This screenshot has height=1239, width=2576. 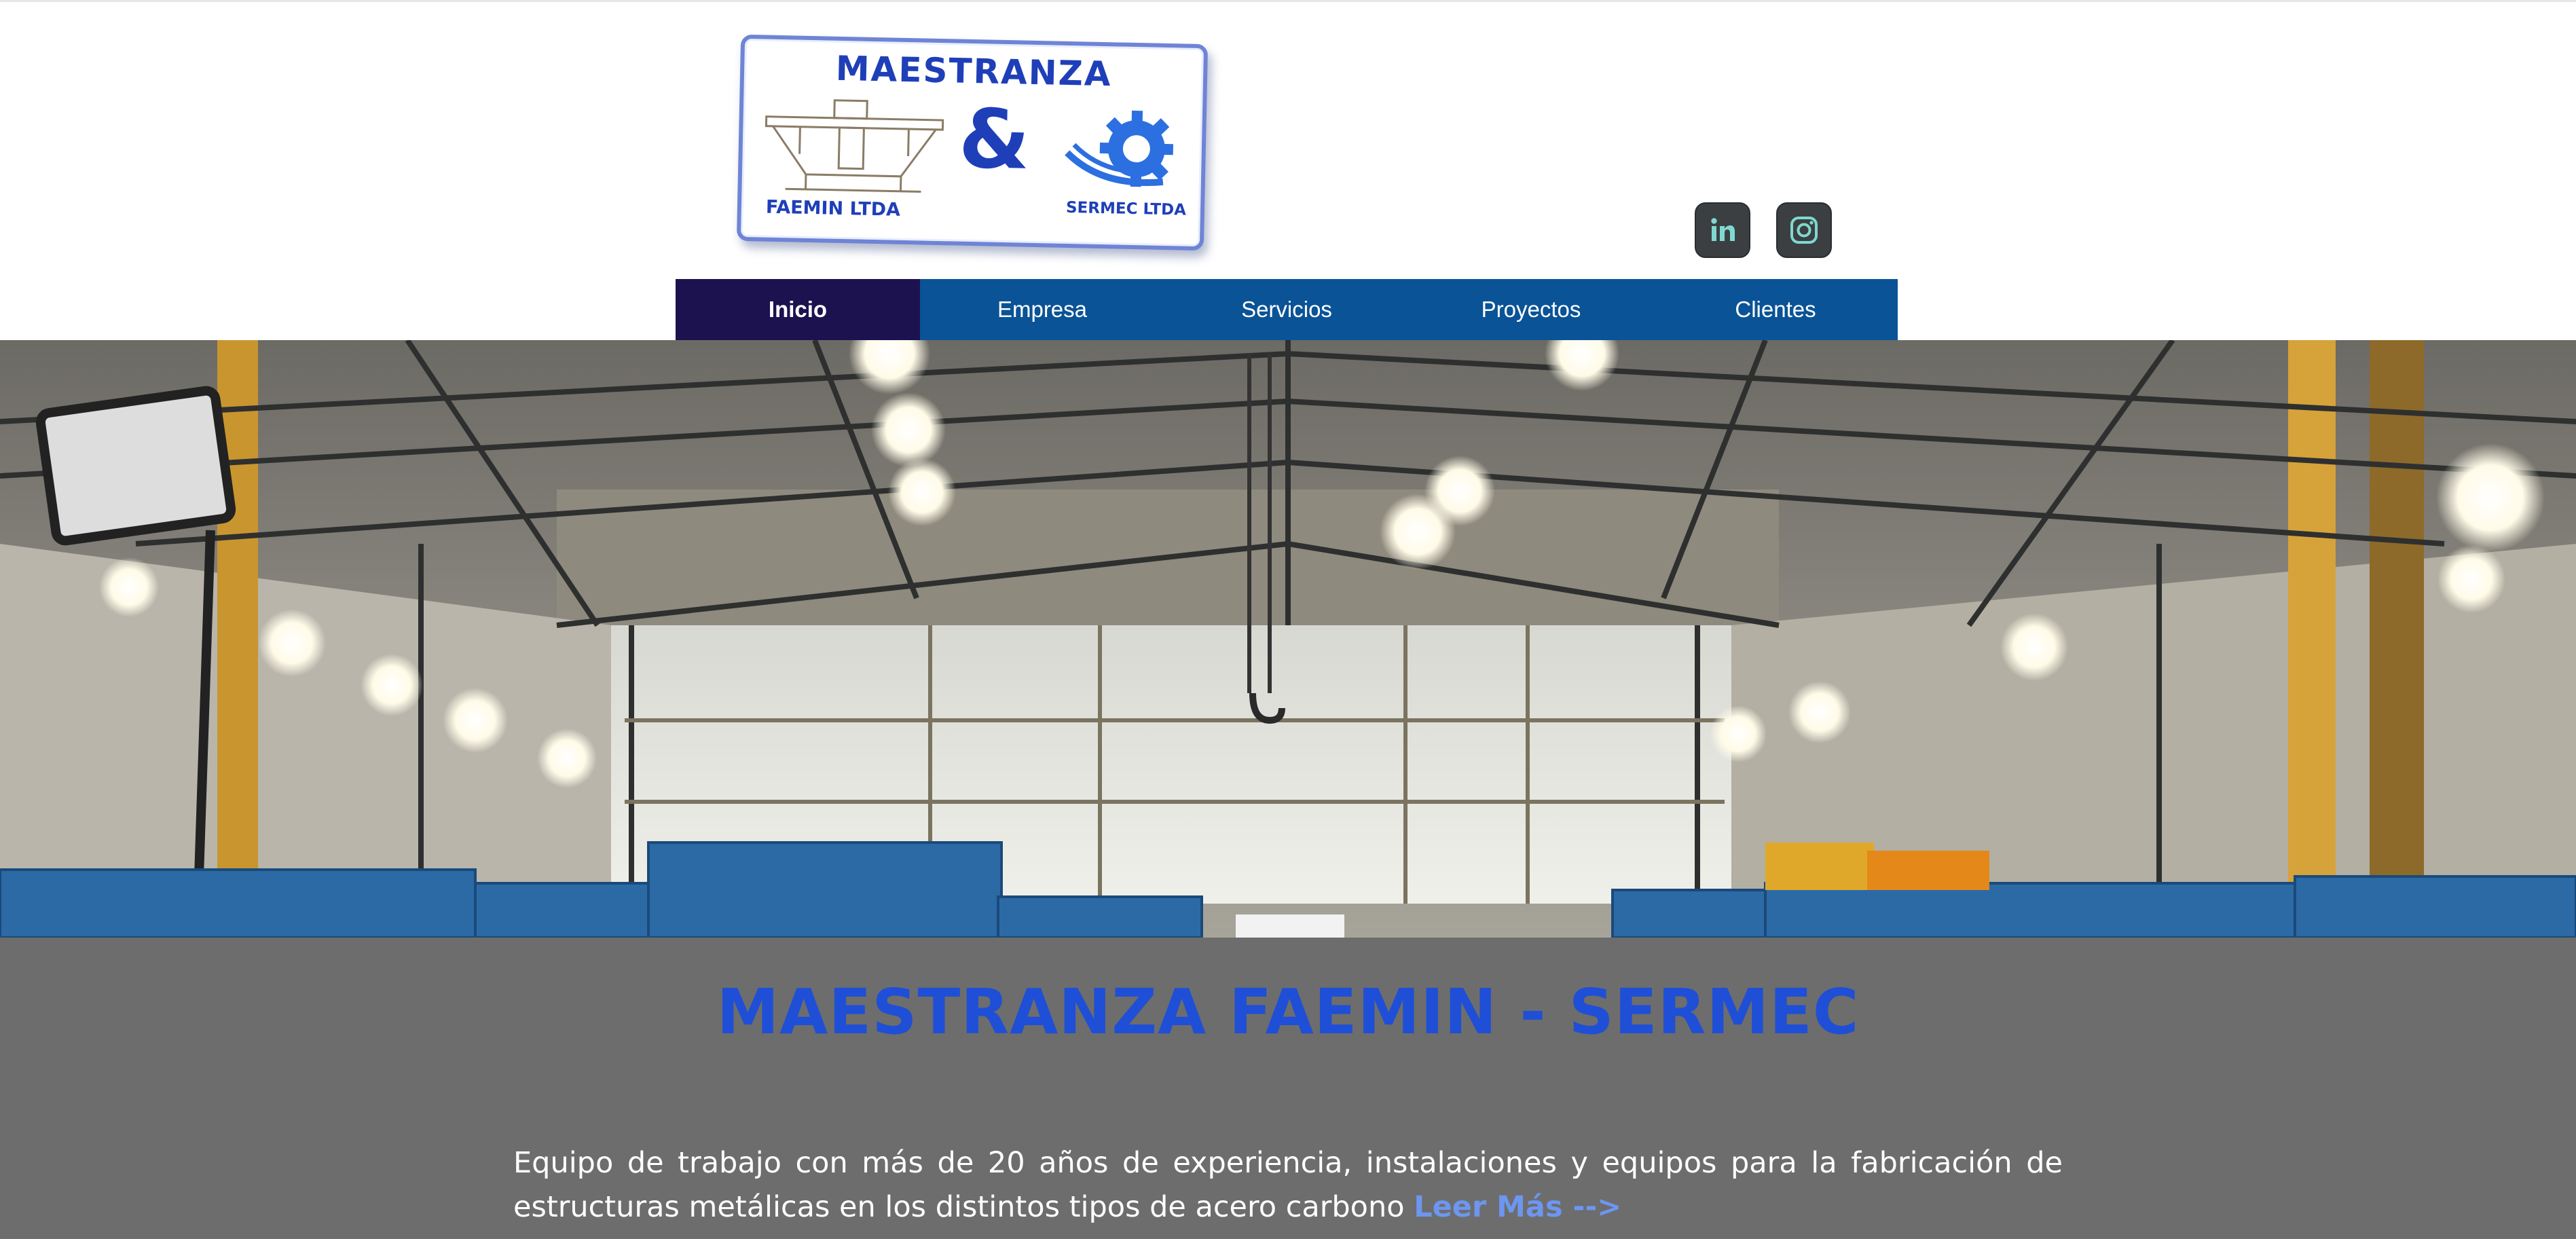 I want to click on linkedin-button, so click(x=1722, y=230).